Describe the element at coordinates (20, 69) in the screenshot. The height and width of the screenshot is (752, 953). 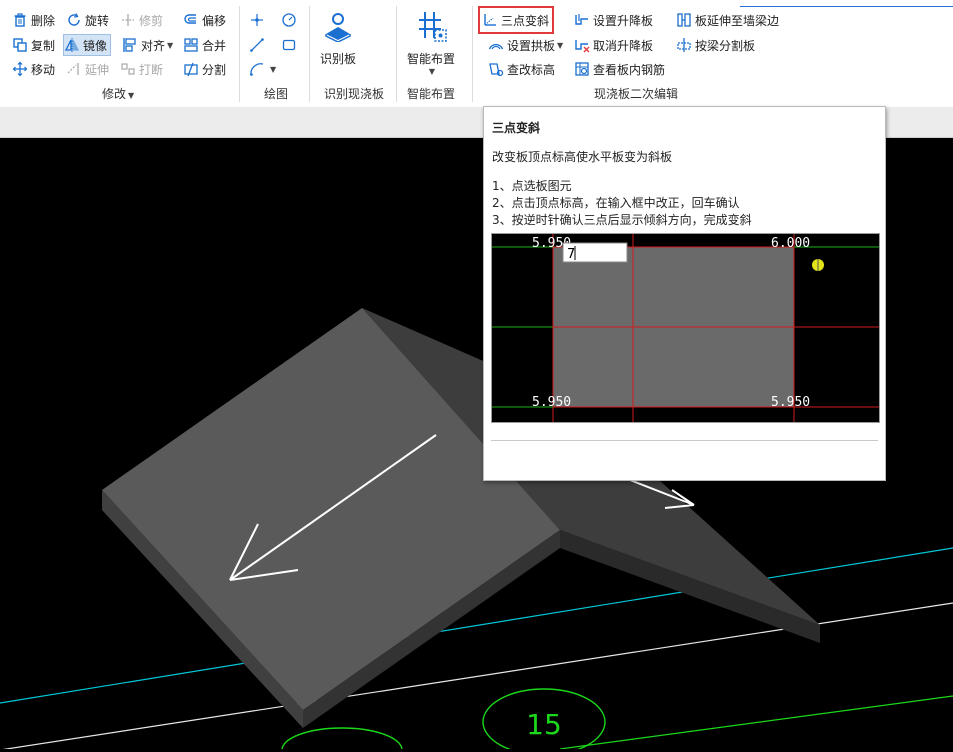
I see `move-icon` at that location.